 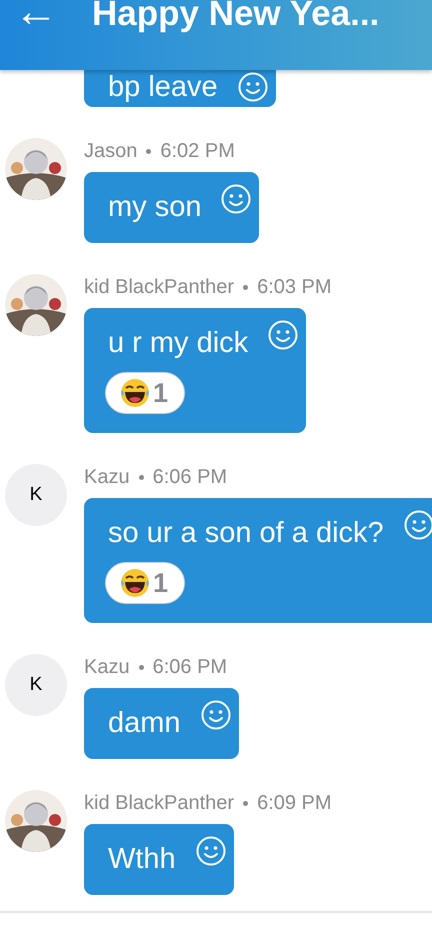 I want to click on message-bubble: so ur a son of a dick? 1, so click(x=258, y=560).